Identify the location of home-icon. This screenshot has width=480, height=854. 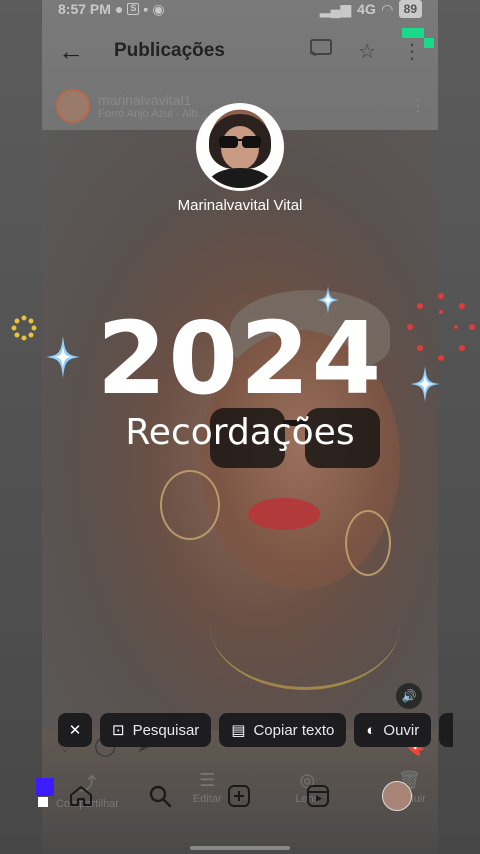
(81, 796).